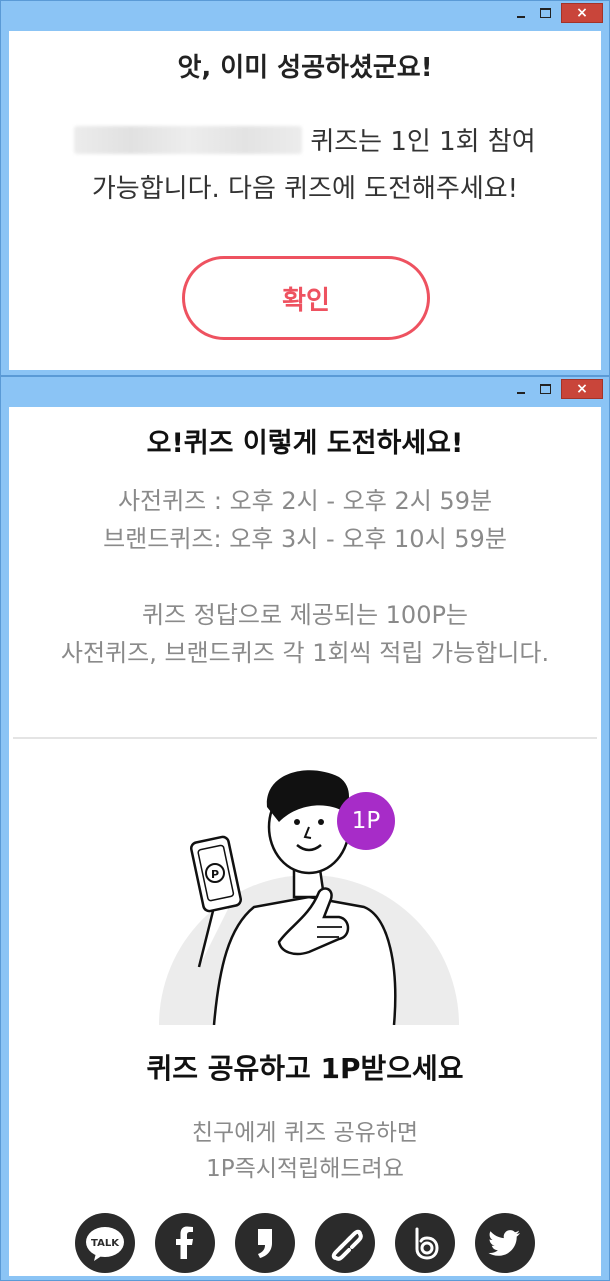  What do you see at coordinates (305, 1243) in the screenshot?
I see `social-share-buttons: TALK` at bounding box center [305, 1243].